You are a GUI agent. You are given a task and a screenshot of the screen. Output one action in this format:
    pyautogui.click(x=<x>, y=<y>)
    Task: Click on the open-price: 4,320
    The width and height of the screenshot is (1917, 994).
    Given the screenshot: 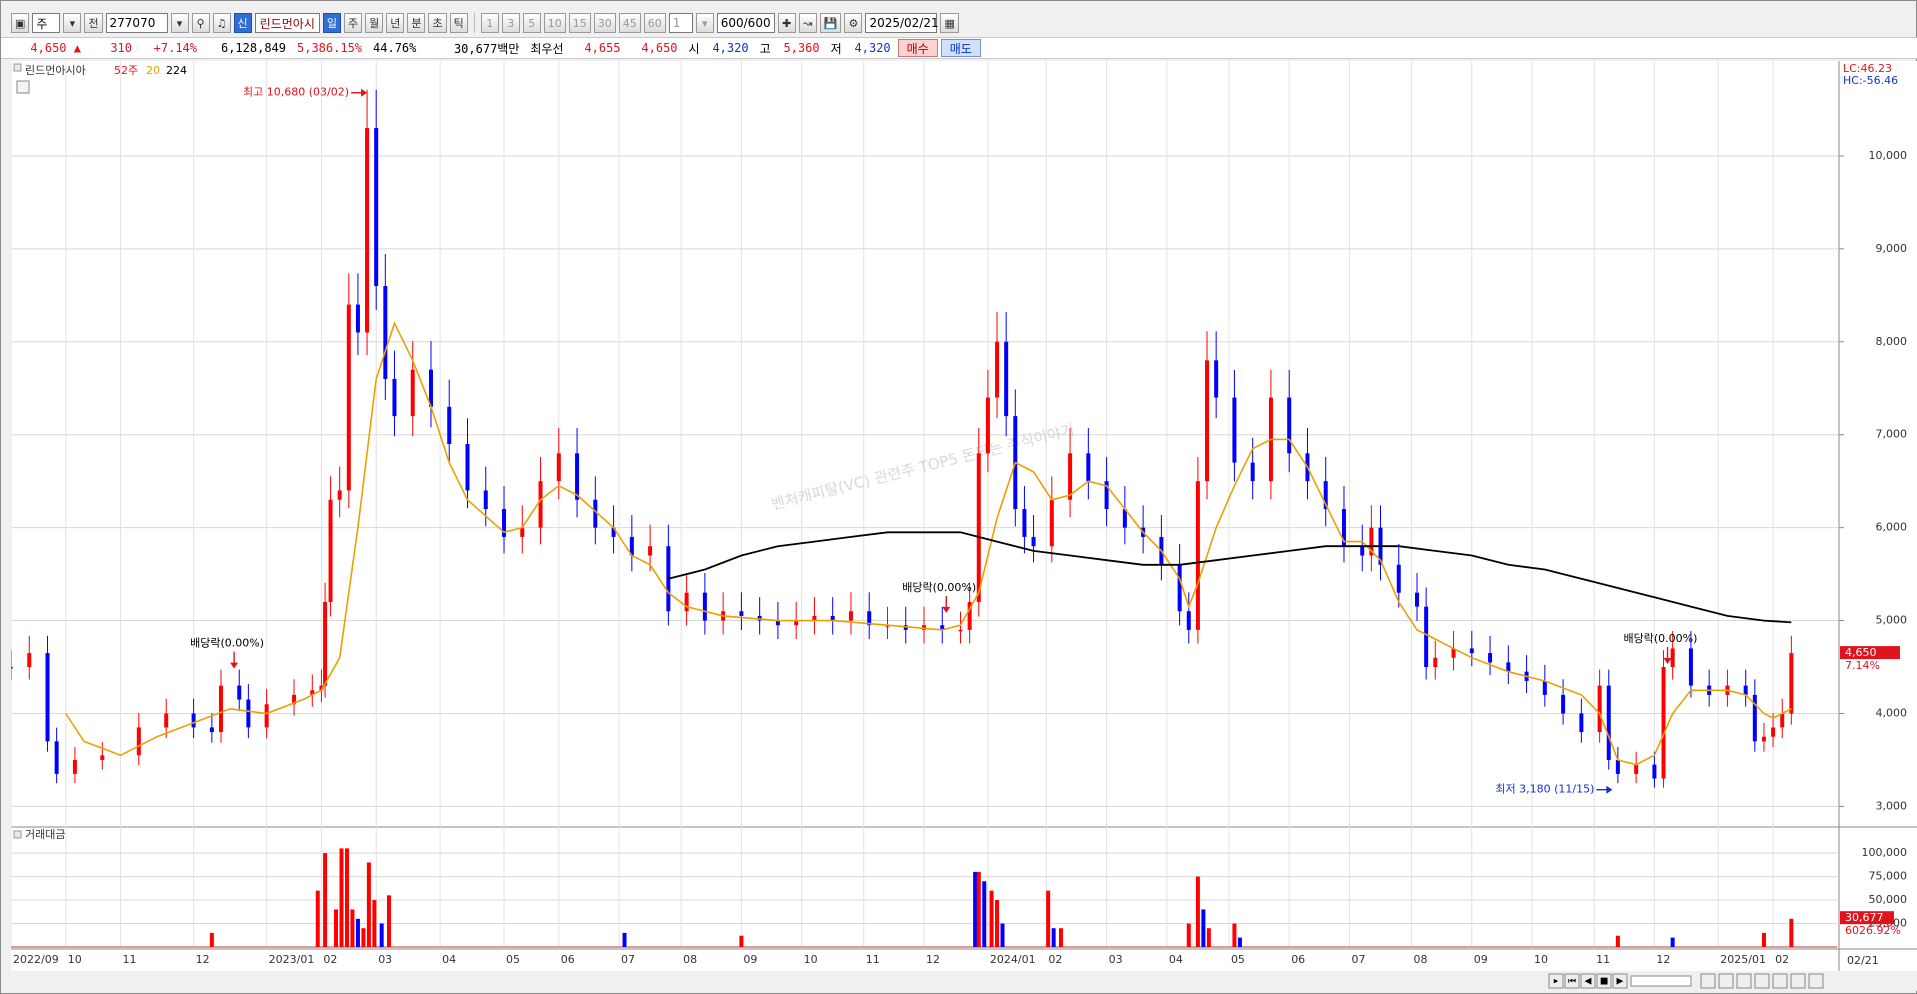 What is the action you would take?
    pyautogui.click(x=730, y=48)
    